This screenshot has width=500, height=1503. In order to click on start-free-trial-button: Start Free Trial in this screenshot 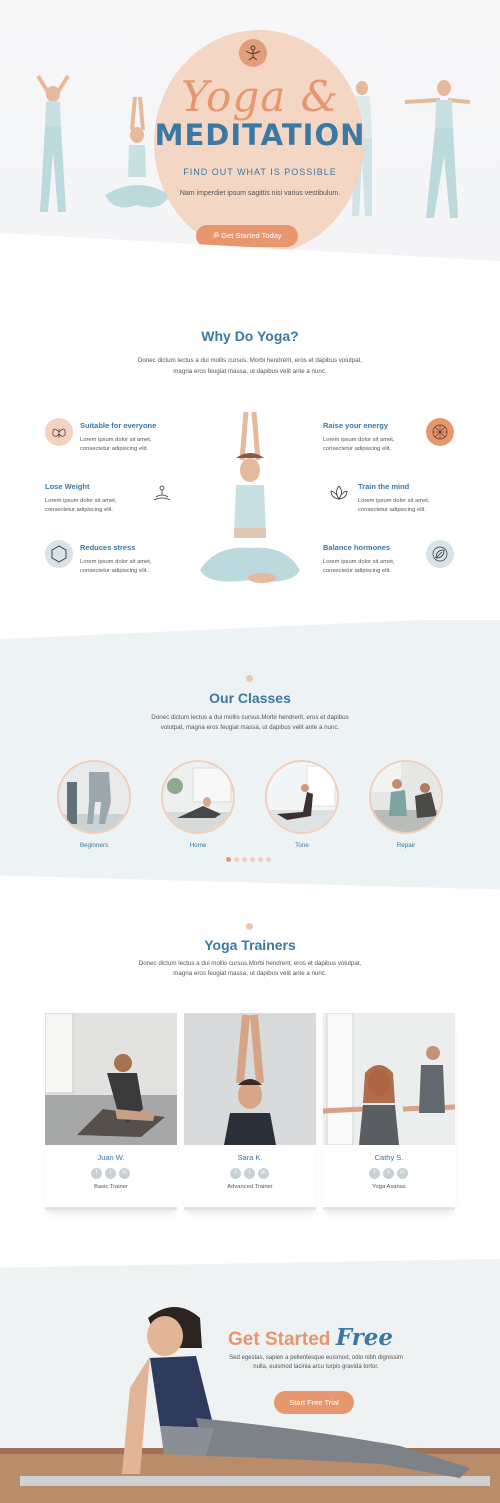, I will do `click(314, 1402)`.